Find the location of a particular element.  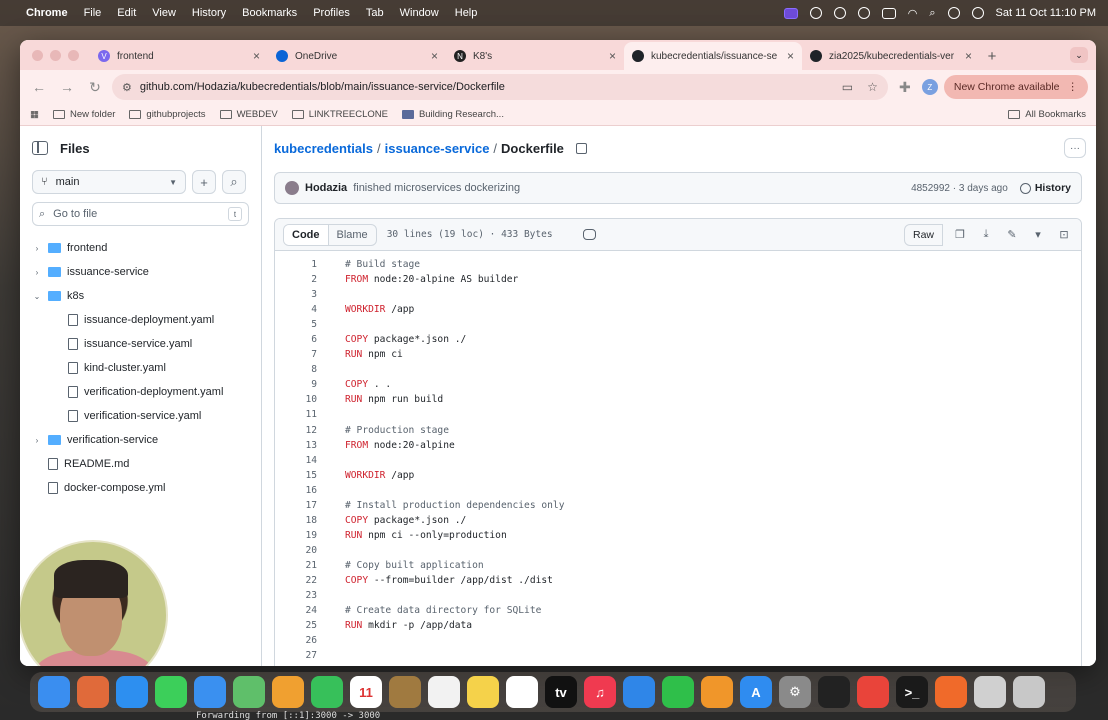

chevron-icon: ⌄ is located at coordinates (37, 296).